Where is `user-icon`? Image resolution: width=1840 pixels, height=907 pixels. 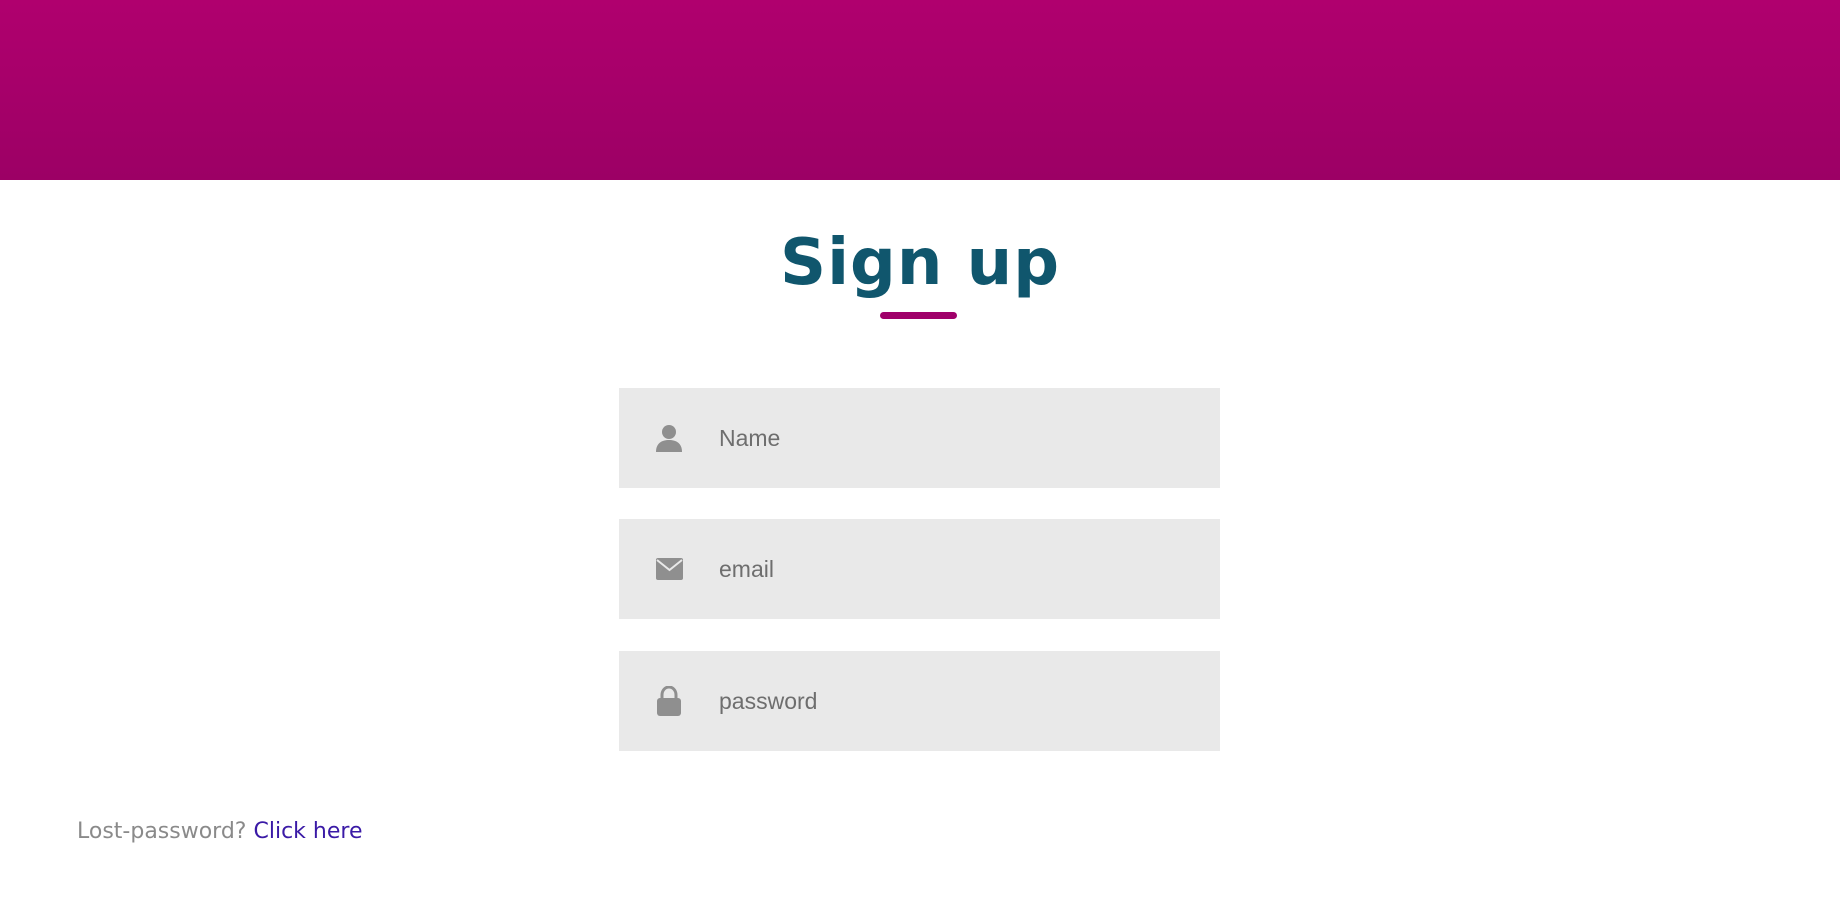 user-icon is located at coordinates (669, 438).